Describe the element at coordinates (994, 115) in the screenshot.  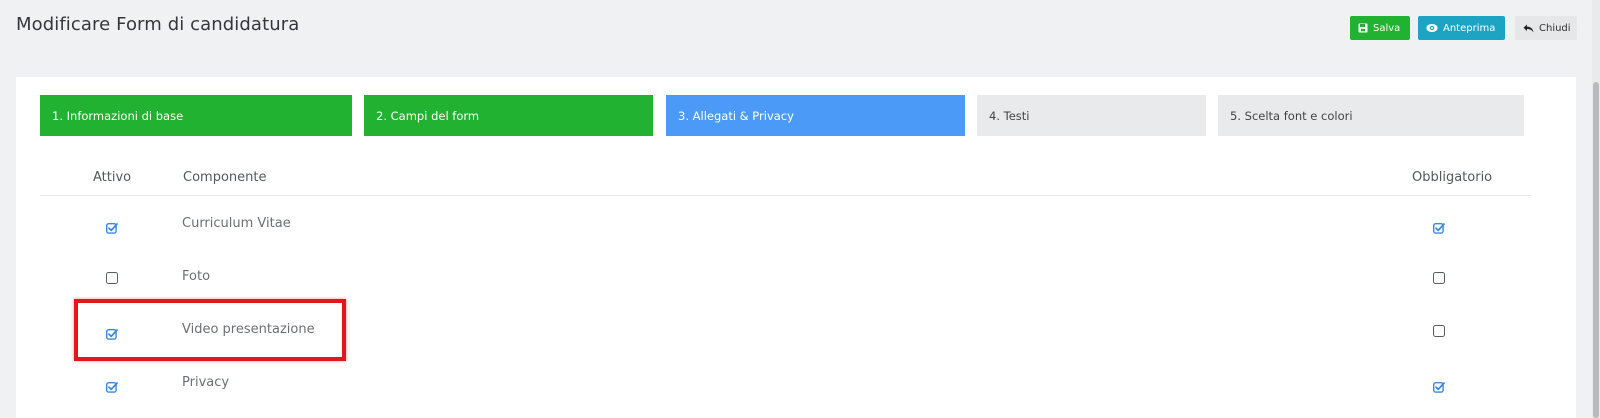
I see `step-number: 4.` at that location.